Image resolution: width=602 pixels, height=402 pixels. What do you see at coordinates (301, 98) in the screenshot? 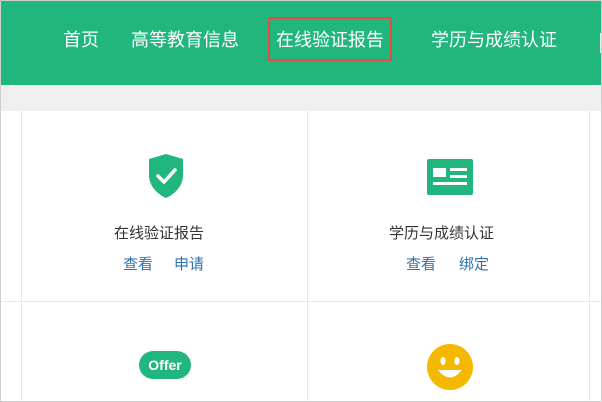
I see `section-separator` at bounding box center [301, 98].